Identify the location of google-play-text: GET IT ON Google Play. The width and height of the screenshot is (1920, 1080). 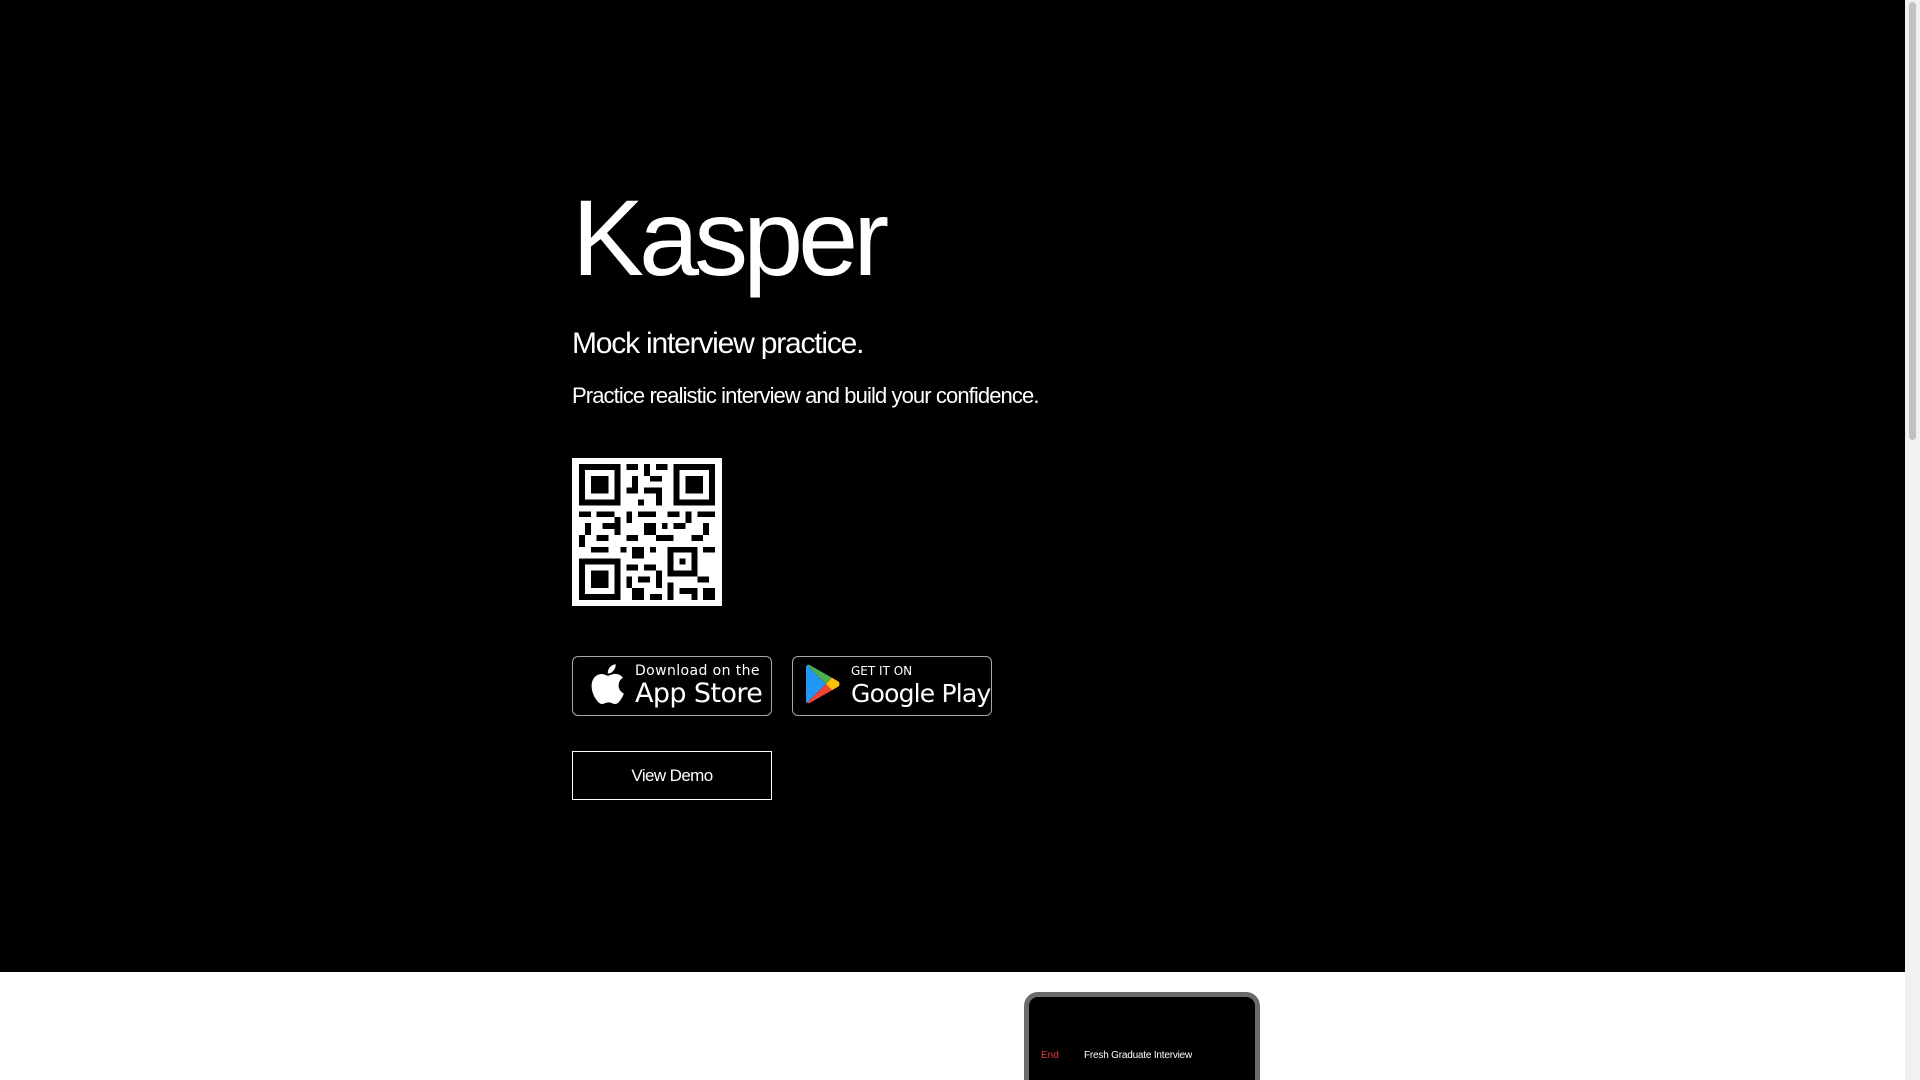
(921, 686).